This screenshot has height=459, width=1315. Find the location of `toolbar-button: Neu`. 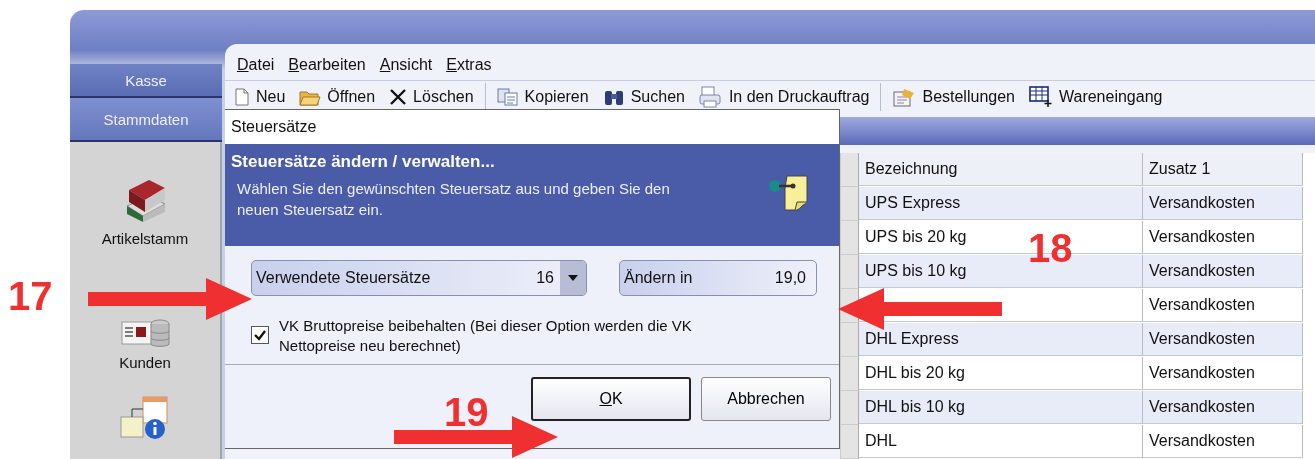

toolbar-button: Neu is located at coordinates (260, 96).